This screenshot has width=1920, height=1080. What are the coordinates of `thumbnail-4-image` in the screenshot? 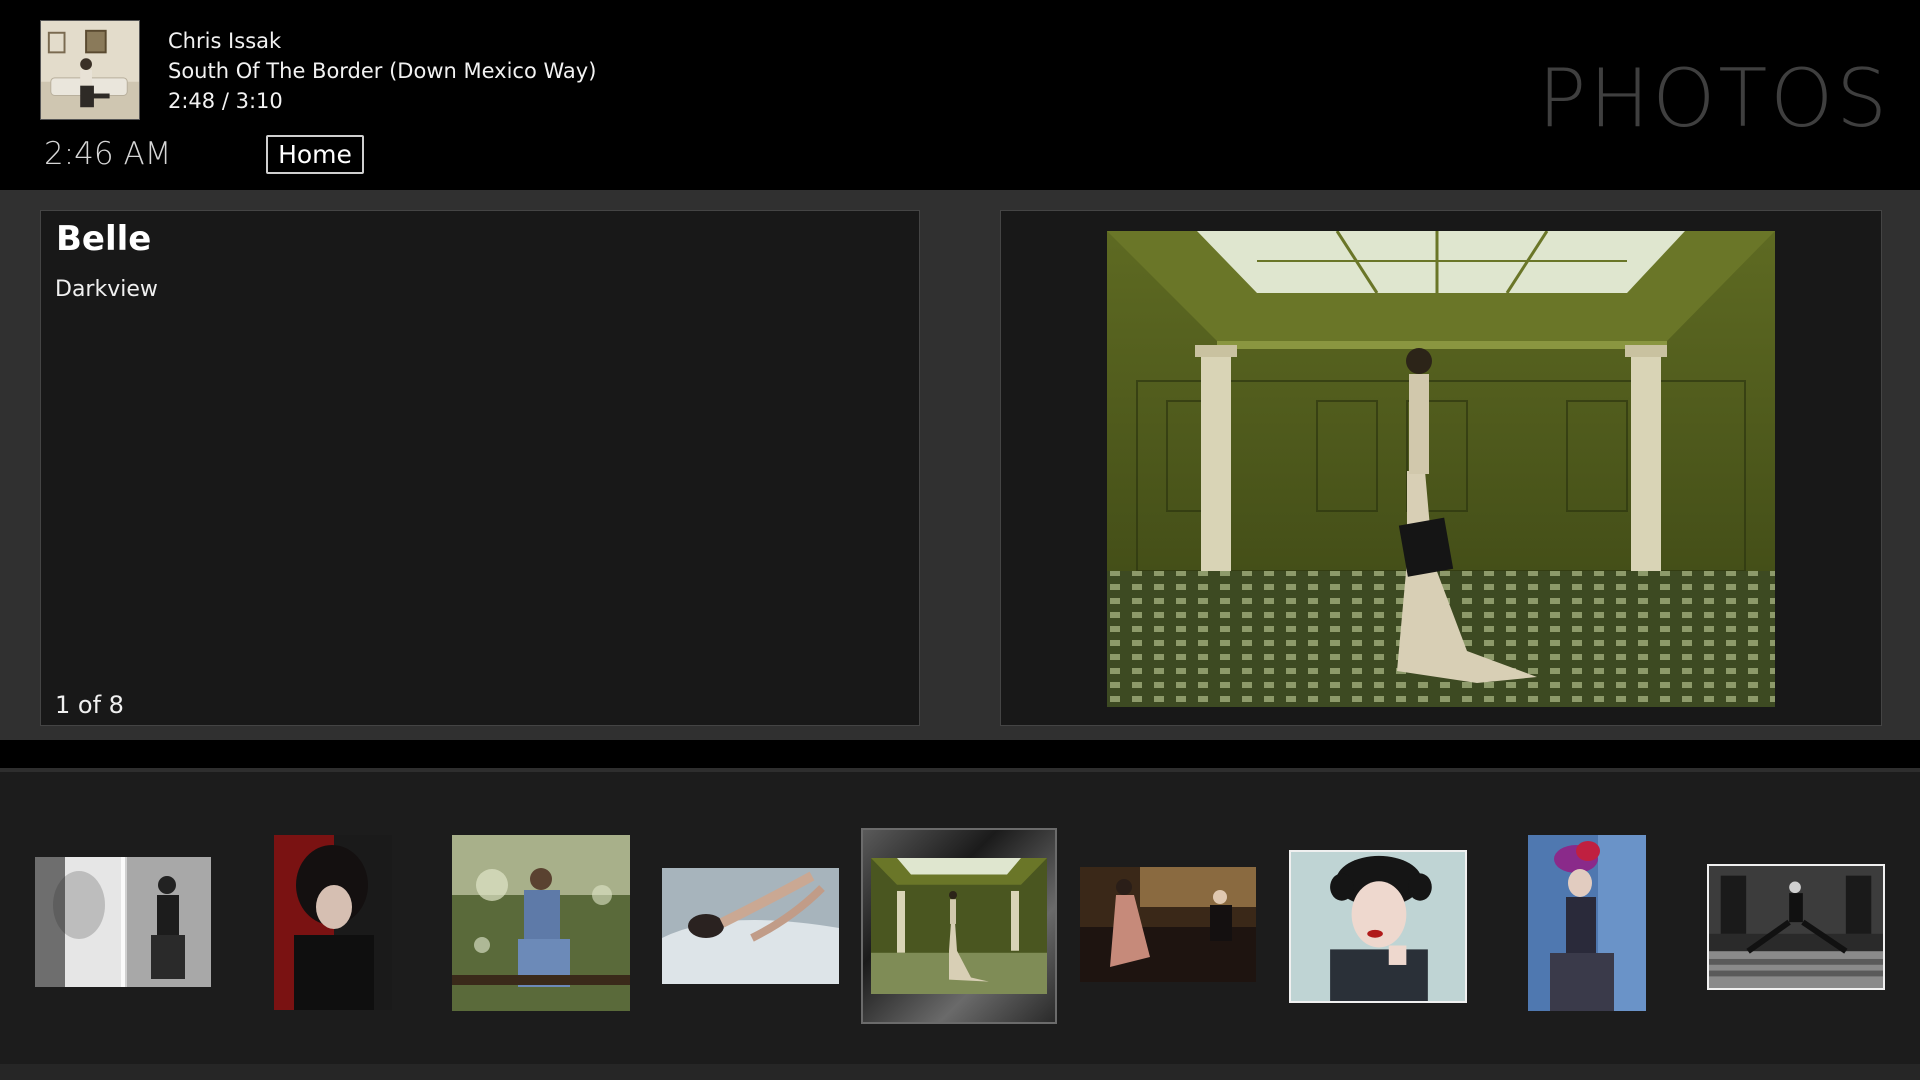 It's located at (750, 926).